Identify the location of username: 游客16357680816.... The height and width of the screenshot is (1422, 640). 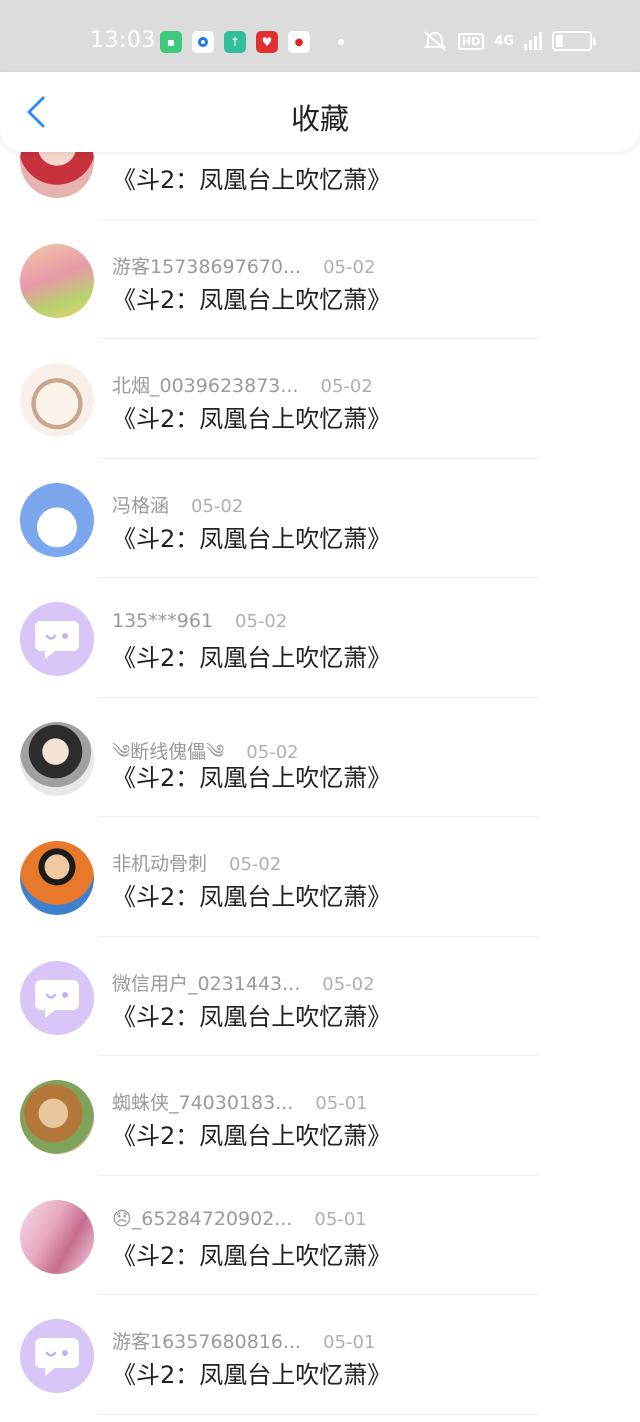
(207, 1342).